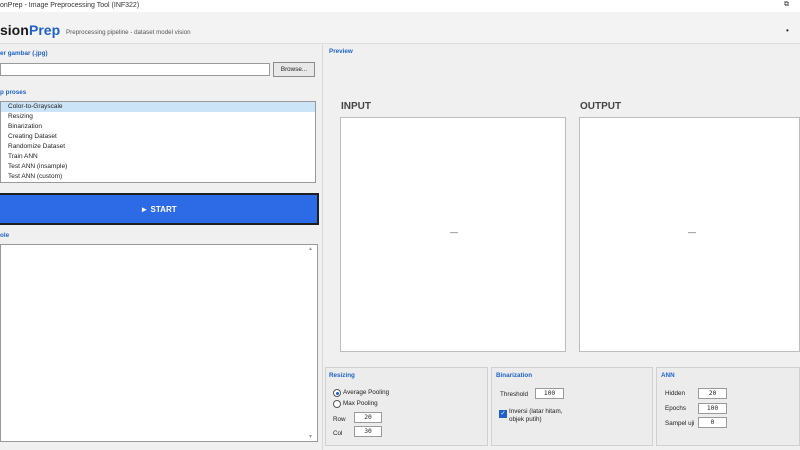 Image resolution: width=800 pixels, height=450 pixels. What do you see at coordinates (158, 117) in the screenshot?
I see `list-item: Resizing` at bounding box center [158, 117].